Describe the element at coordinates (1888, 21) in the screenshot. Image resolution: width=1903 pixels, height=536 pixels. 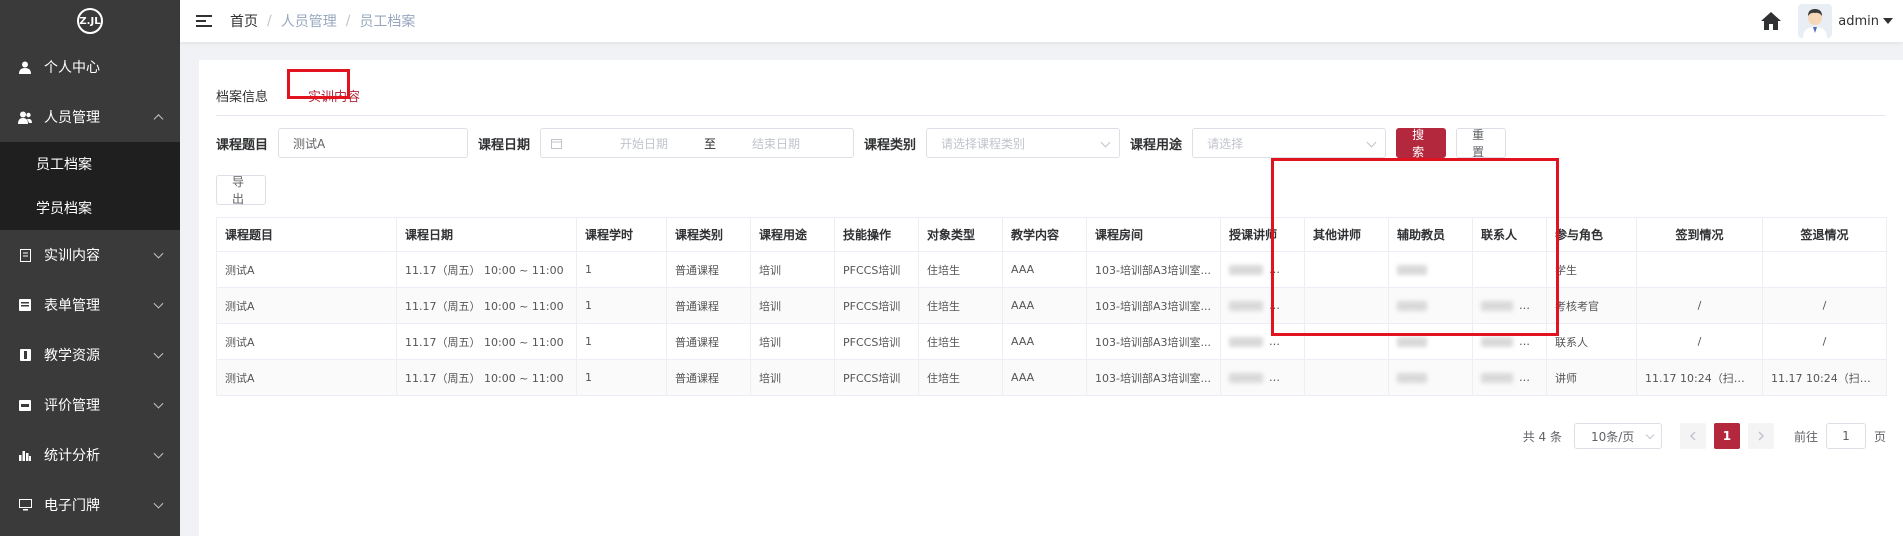
I see `caret-down-icon` at that location.